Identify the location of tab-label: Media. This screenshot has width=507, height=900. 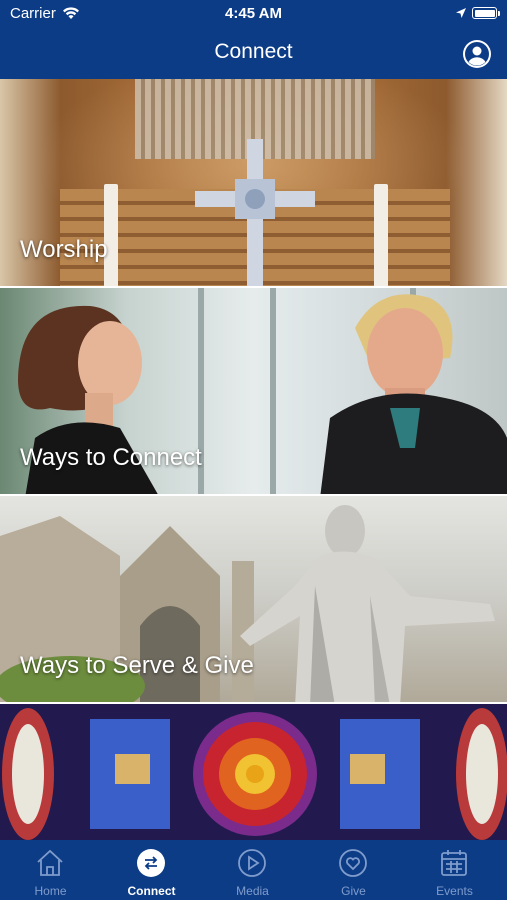
(252, 891).